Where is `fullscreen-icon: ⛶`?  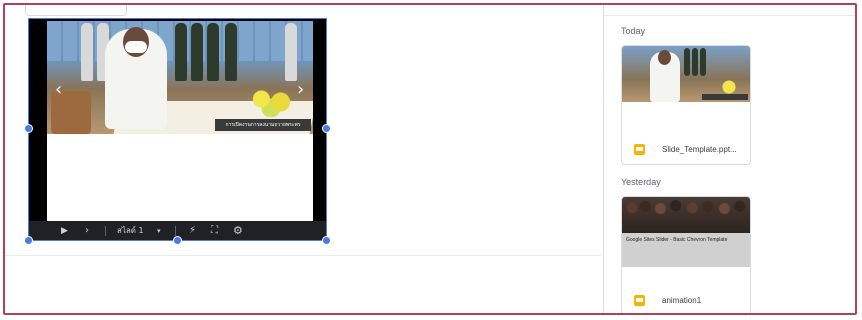 fullscreen-icon: ⛶ is located at coordinates (214, 231).